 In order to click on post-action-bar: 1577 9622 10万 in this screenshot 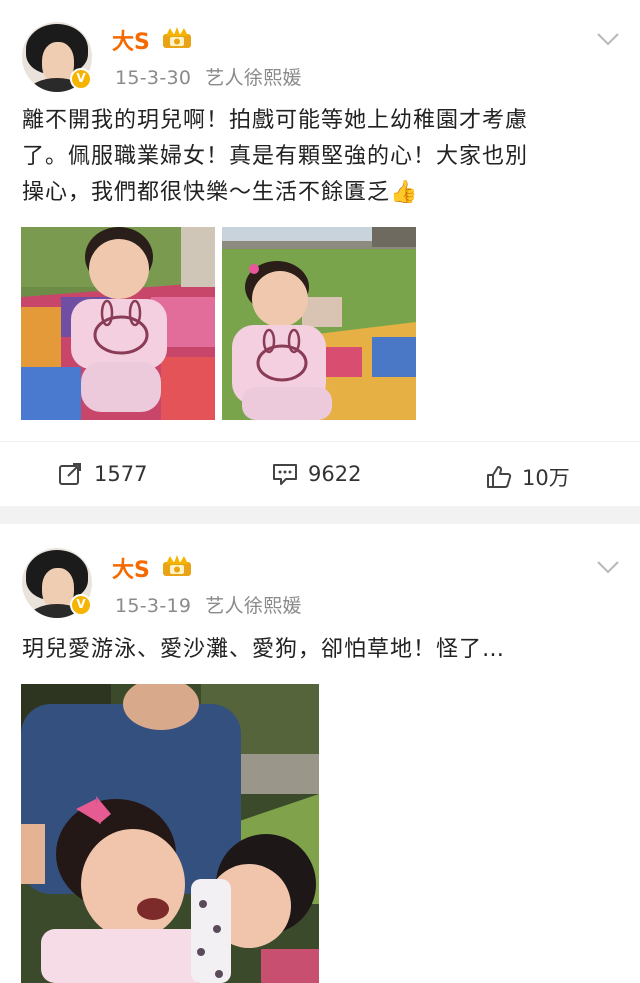, I will do `click(320, 473)`.